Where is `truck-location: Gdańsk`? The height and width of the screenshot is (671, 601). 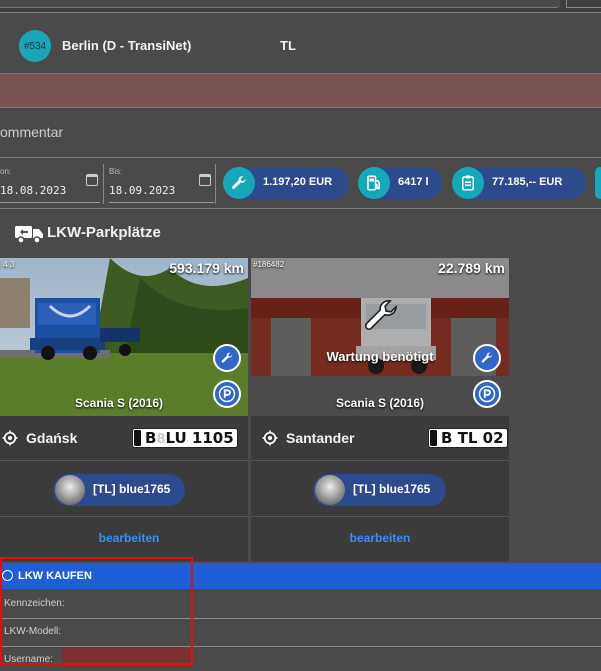
truck-location: Gdańsk is located at coordinates (52, 438).